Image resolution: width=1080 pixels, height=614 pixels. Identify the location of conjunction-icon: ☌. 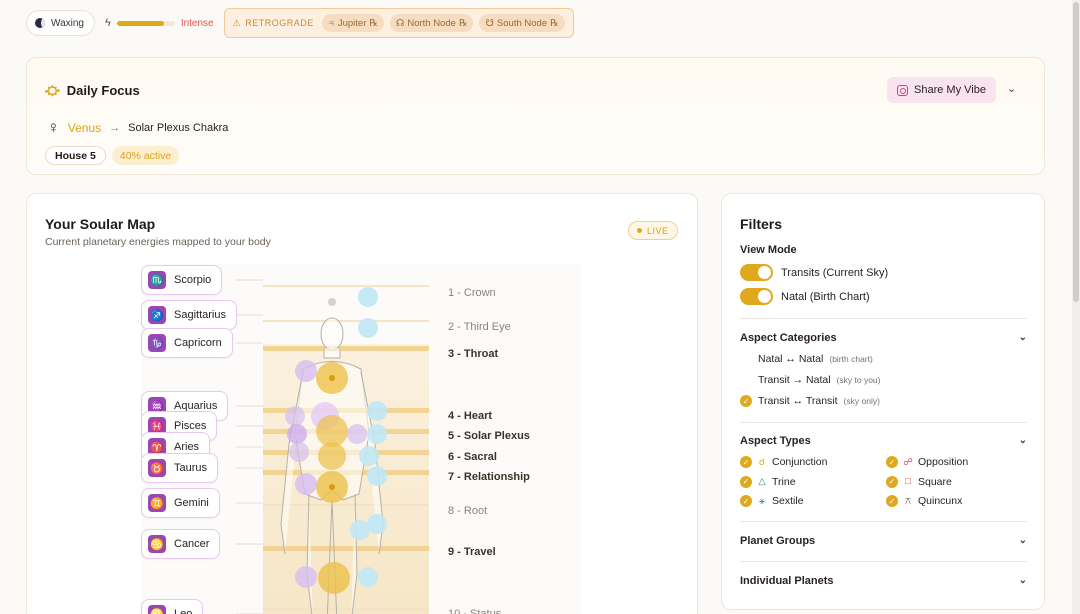
(762, 462).